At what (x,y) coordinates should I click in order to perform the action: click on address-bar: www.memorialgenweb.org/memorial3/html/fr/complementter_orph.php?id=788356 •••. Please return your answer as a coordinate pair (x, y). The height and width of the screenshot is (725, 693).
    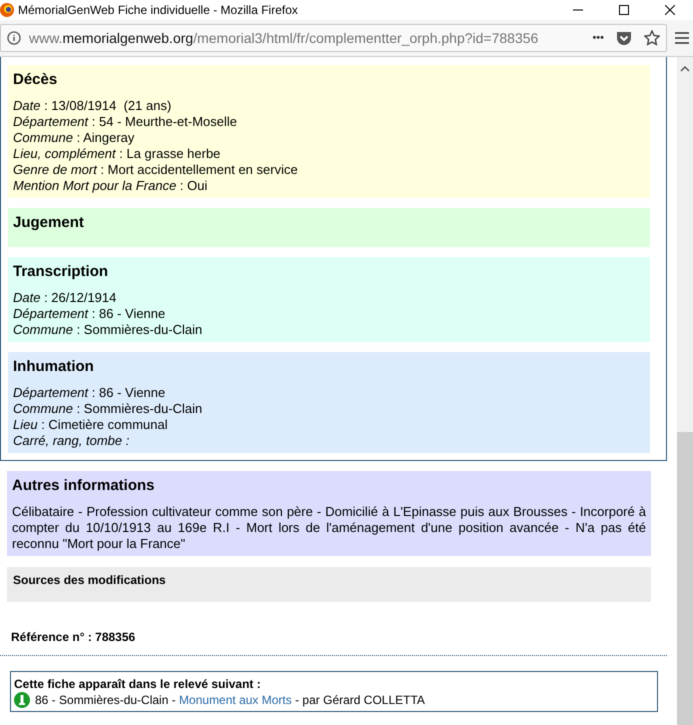
    Looking at the image, I should click on (333, 38).